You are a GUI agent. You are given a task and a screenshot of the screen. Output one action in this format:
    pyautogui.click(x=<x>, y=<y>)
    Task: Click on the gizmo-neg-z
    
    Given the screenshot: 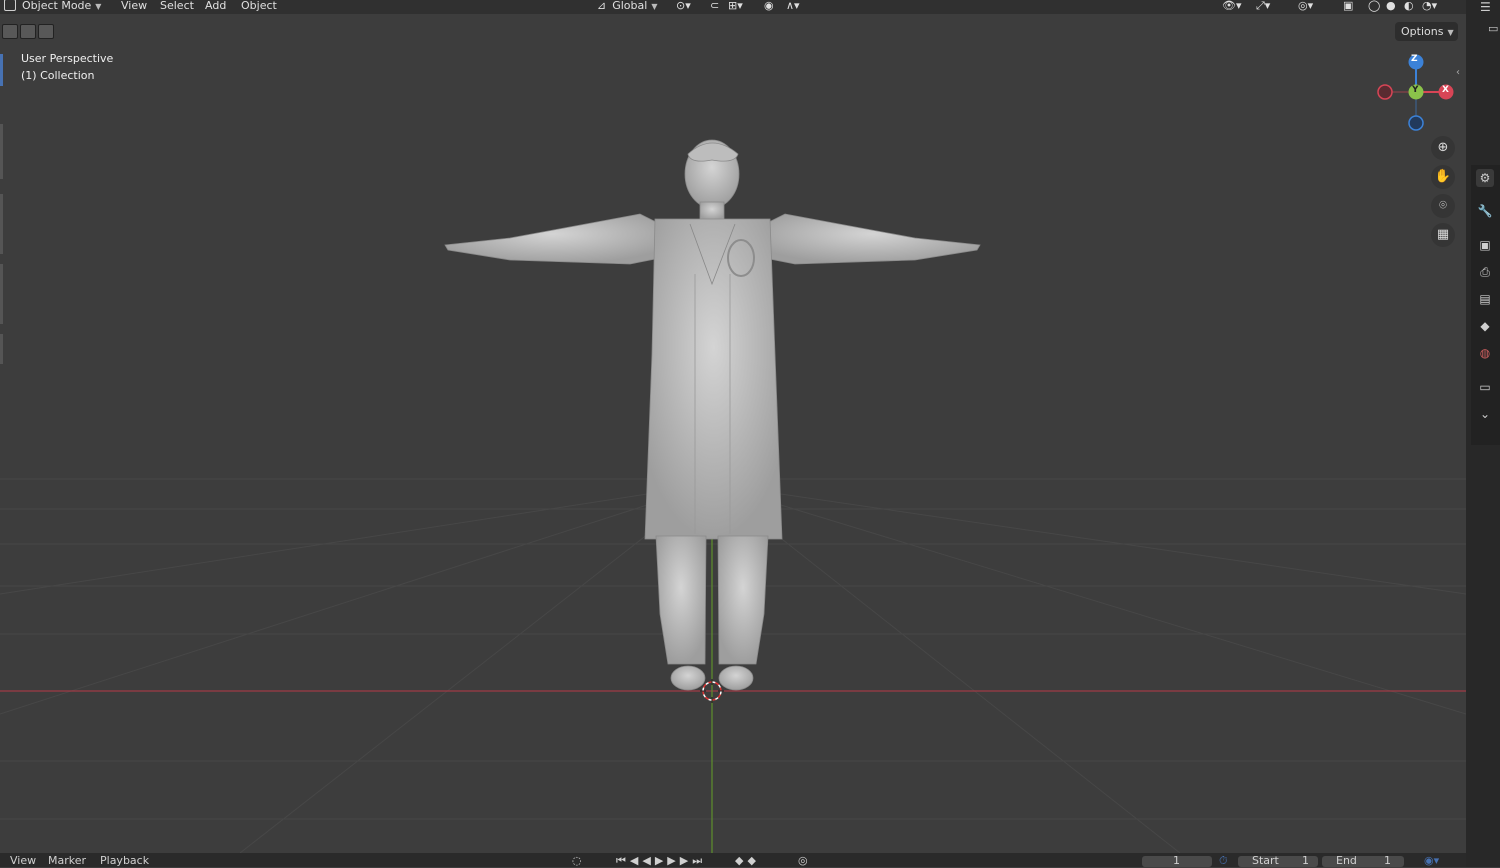 What is the action you would take?
    pyautogui.click(x=1416, y=123)
    